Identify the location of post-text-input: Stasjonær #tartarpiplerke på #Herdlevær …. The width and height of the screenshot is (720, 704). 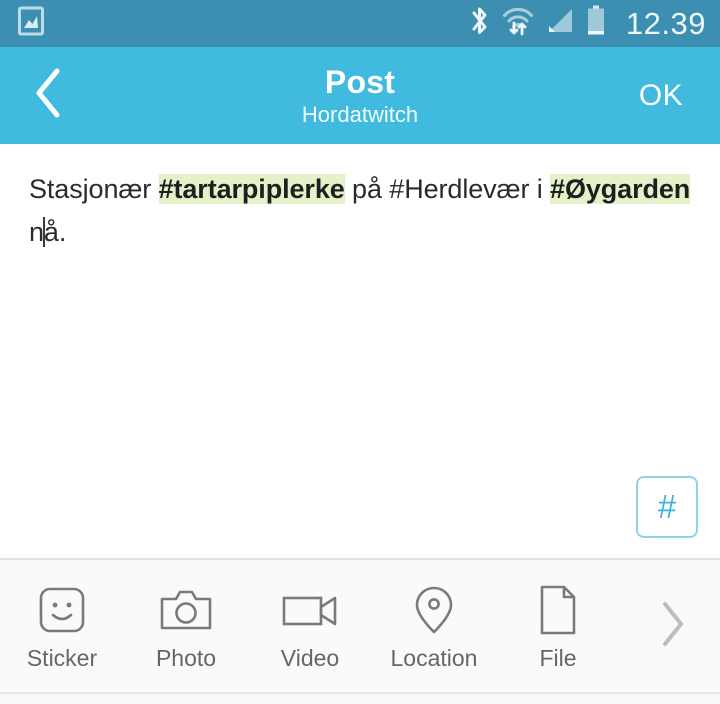
(362, 211).